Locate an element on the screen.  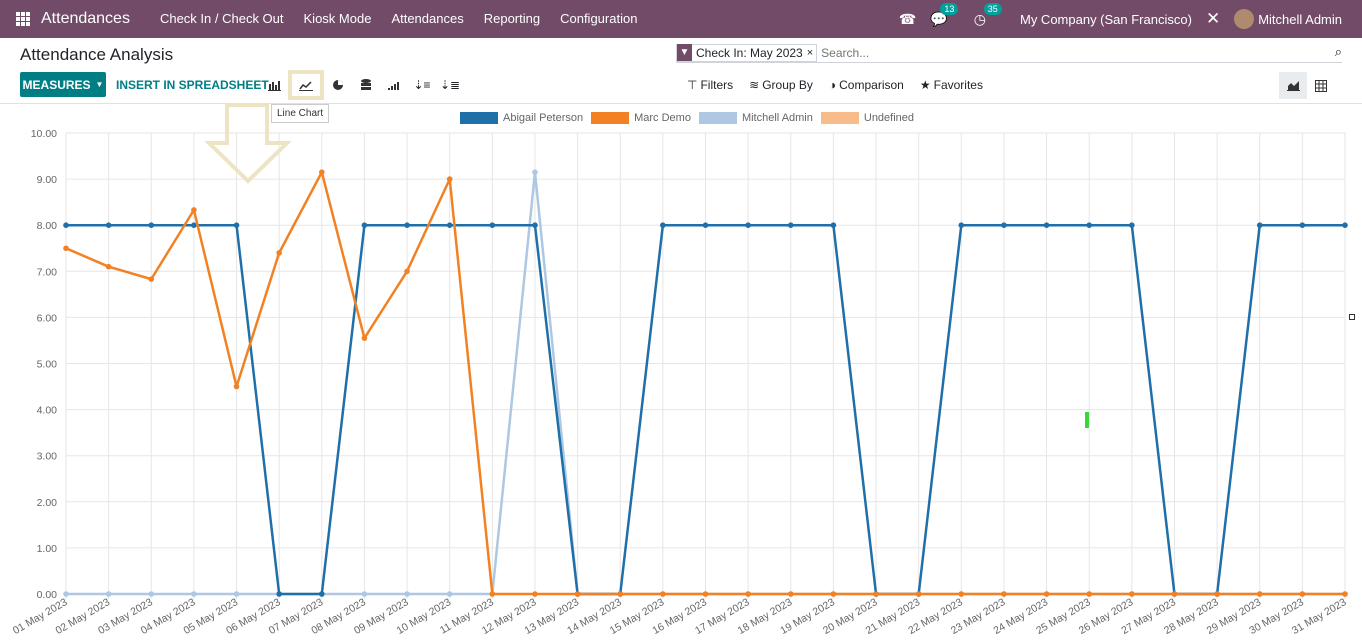
caret-down-icon: ▼ is located at coordinates (99, 84).